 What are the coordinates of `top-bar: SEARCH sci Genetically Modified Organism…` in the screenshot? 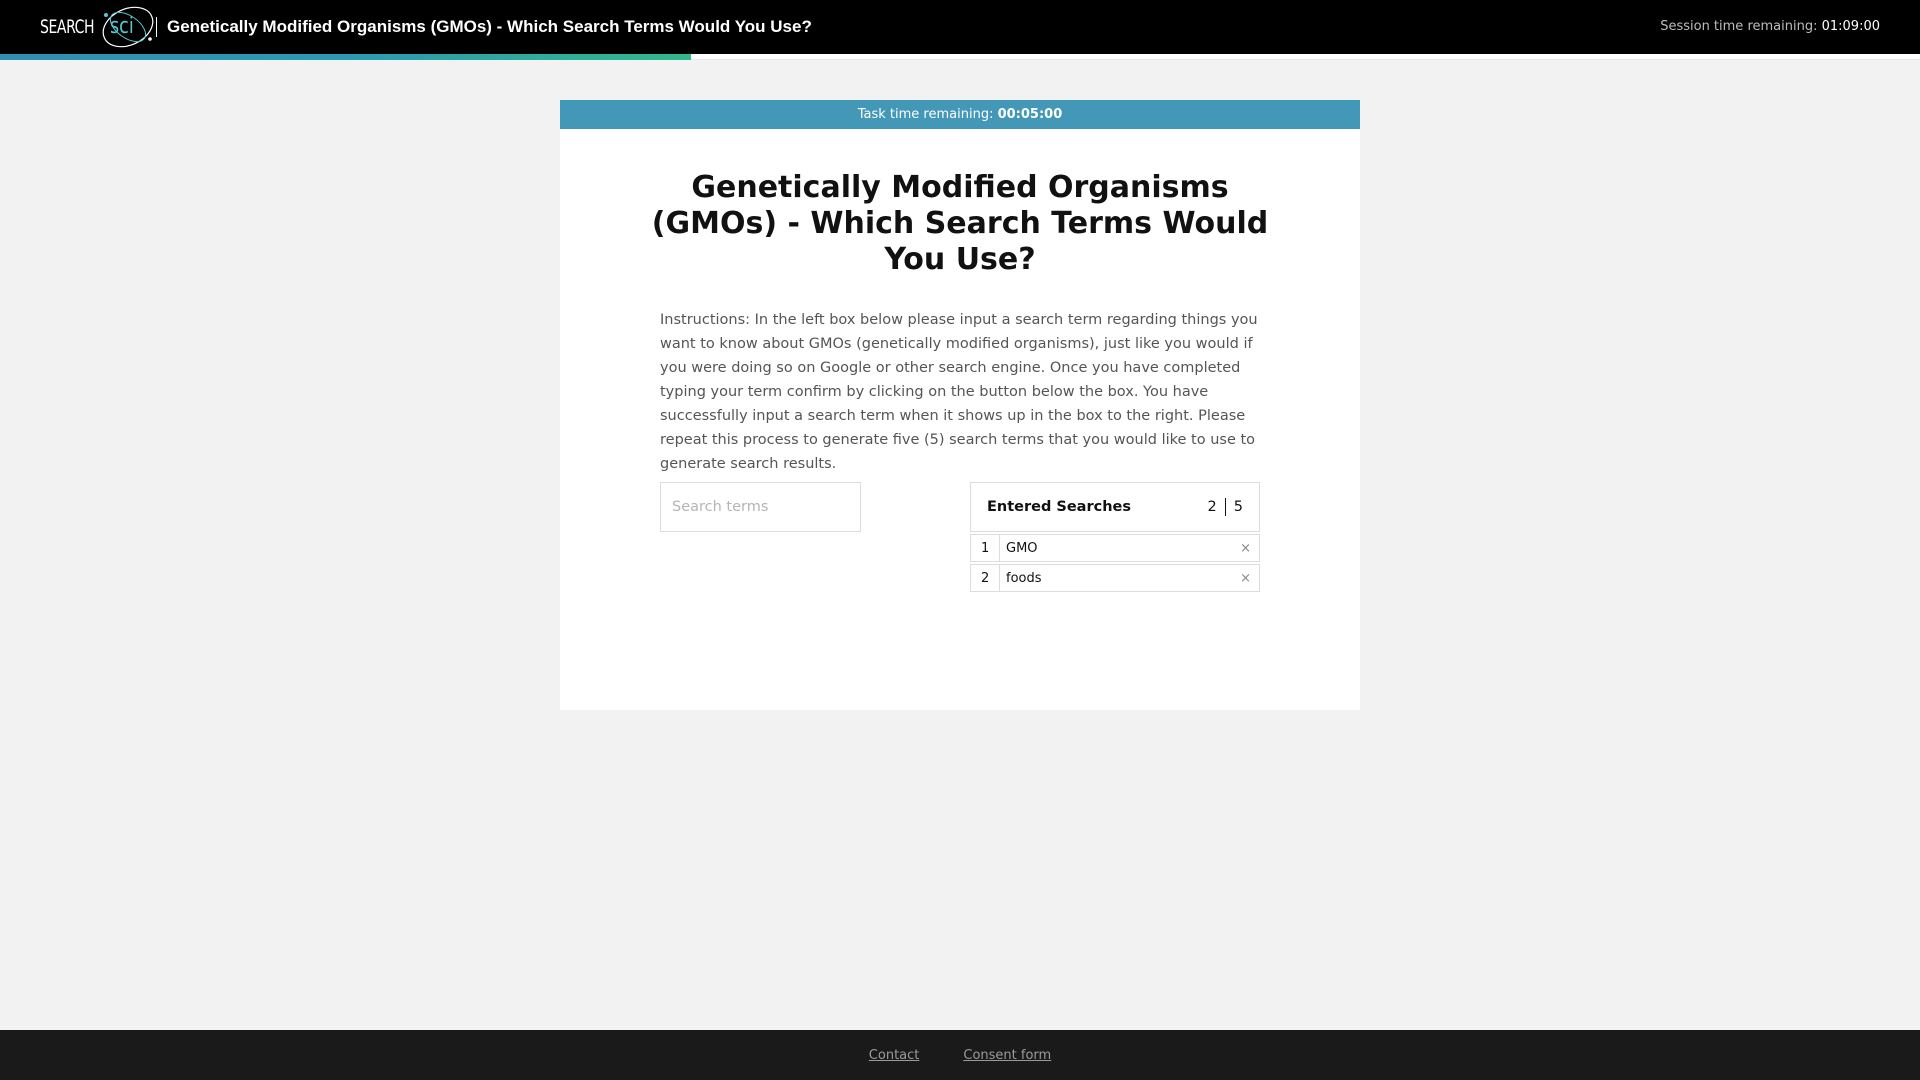 It's located at (960, 27).